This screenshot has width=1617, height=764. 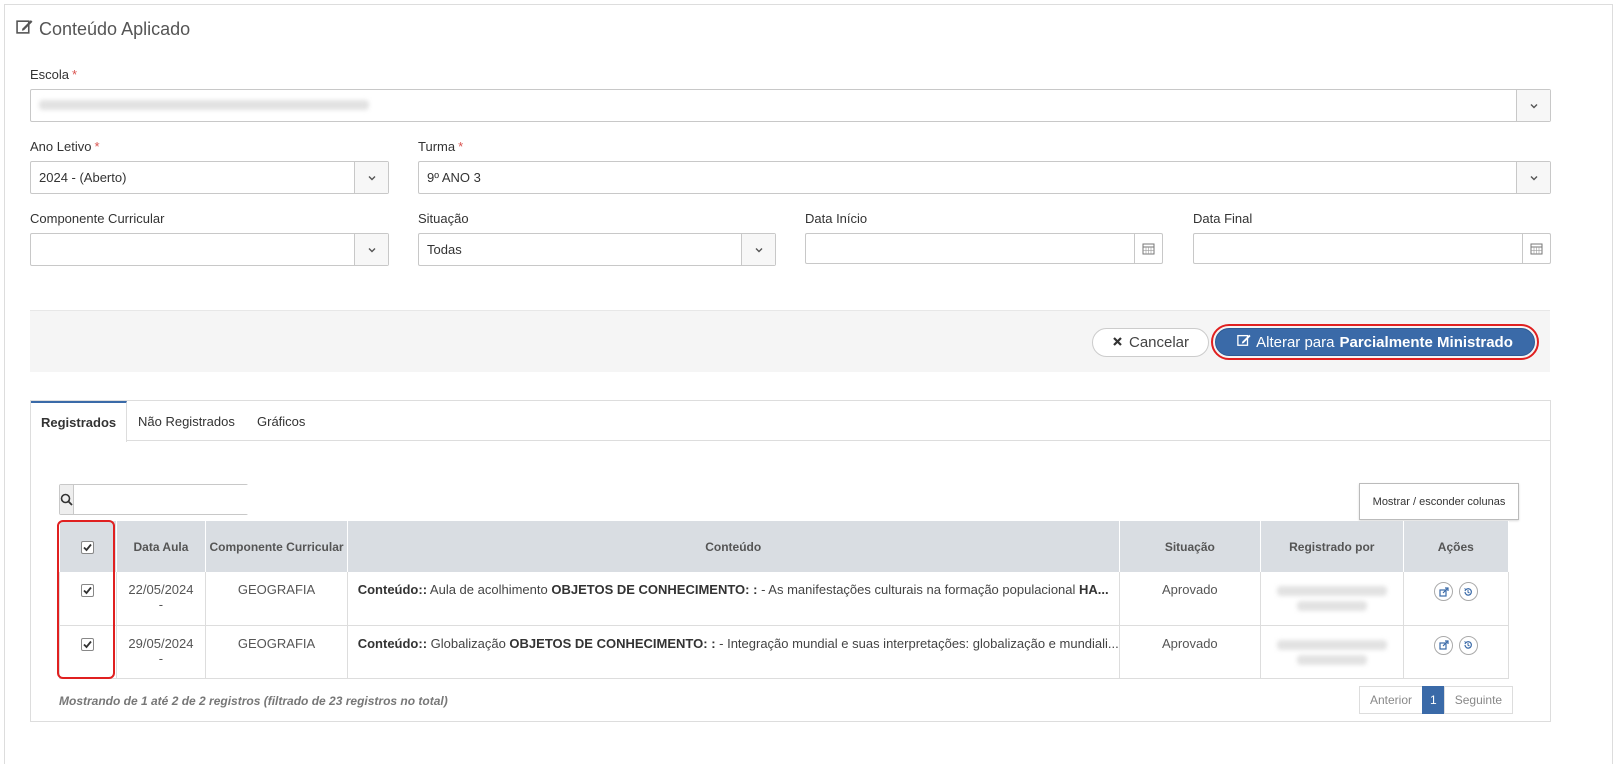 I want to click on select-all-cell, so click(x=88, y=546).